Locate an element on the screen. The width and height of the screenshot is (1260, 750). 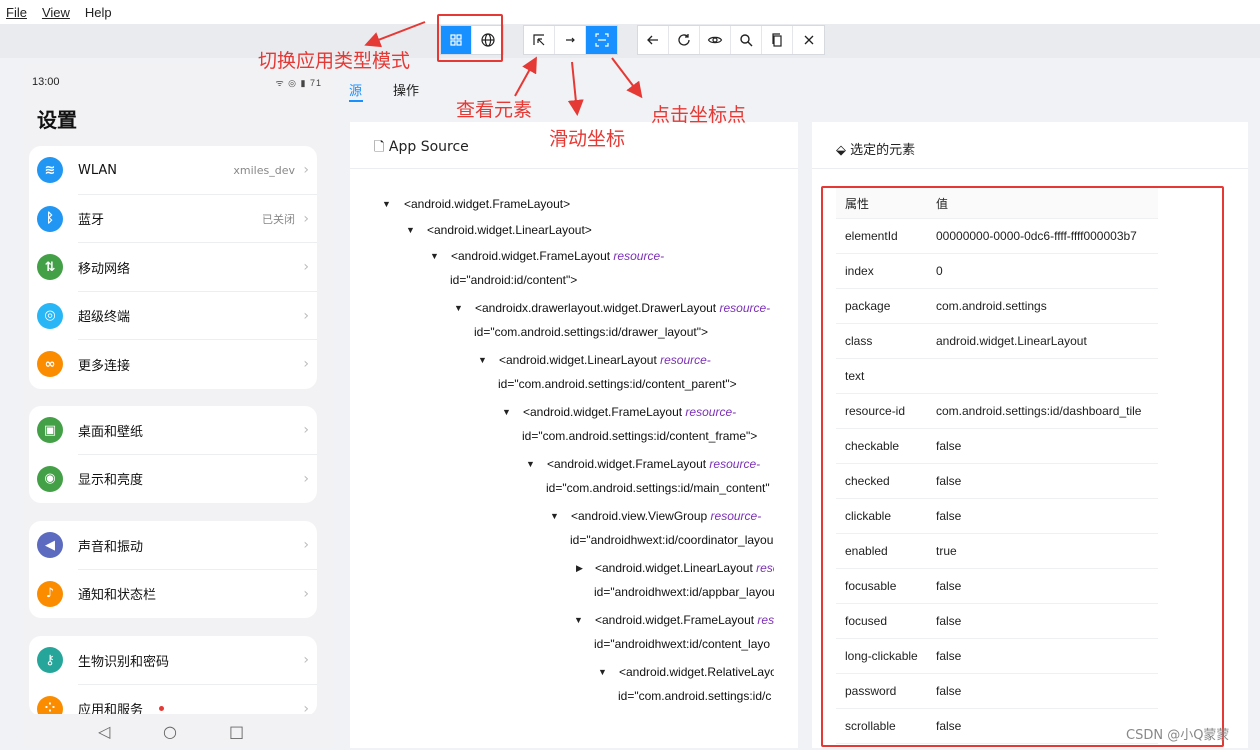
settings-item-label: 桌面和壁纸 is located at coordinates (111, 432).